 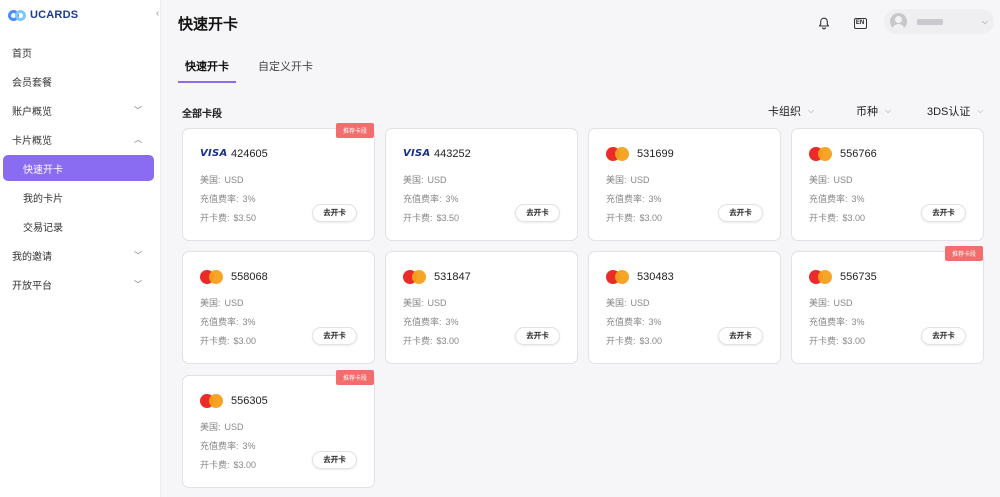 I want to click on sidebar-item: 快速开卡, so click(x=78, y=168).